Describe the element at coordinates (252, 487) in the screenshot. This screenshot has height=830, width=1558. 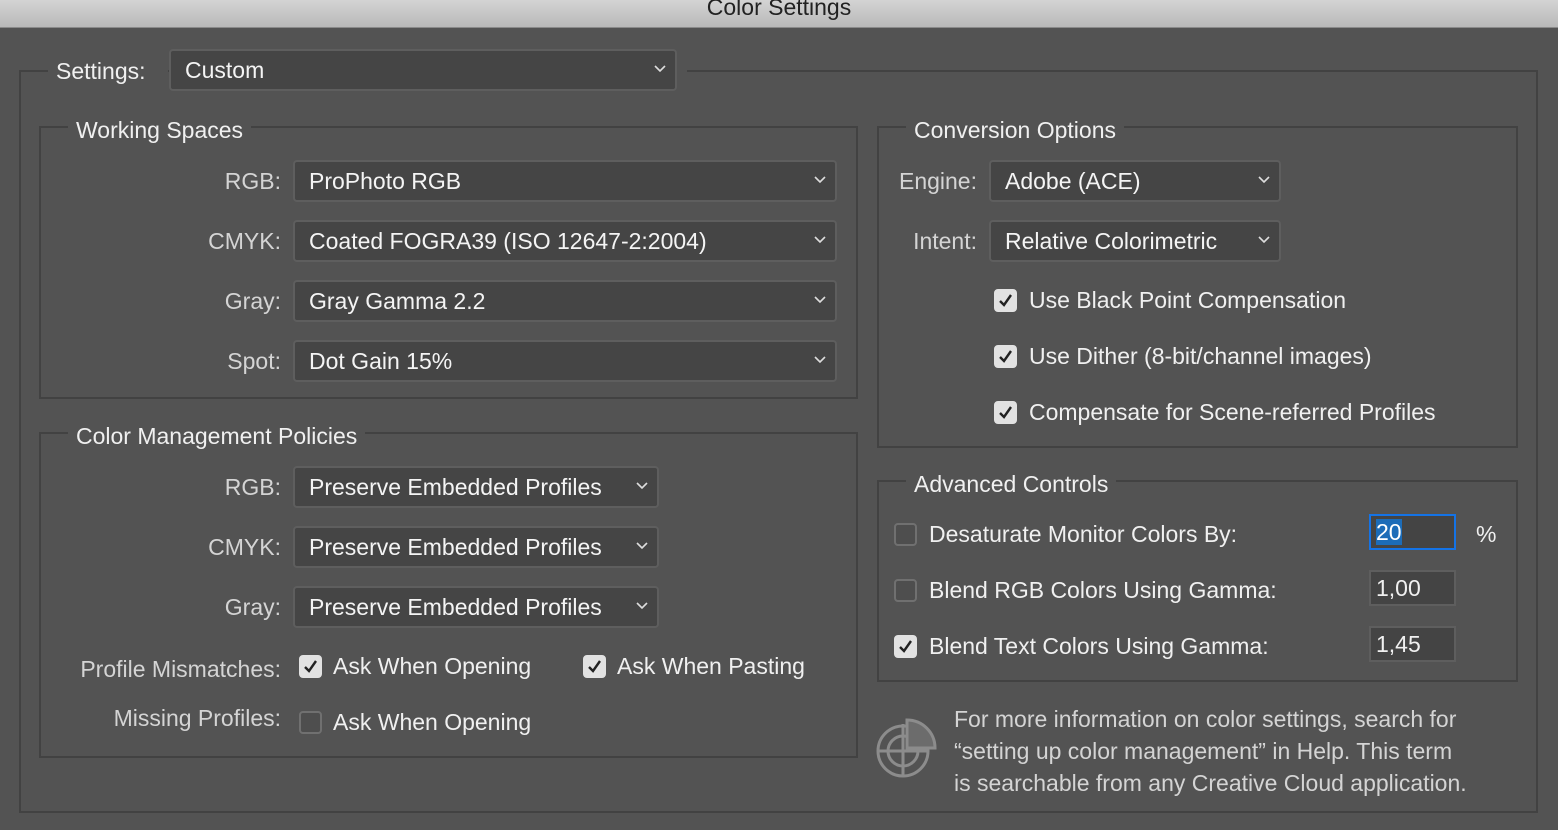
I see `policy-label: RGB:` at that location.